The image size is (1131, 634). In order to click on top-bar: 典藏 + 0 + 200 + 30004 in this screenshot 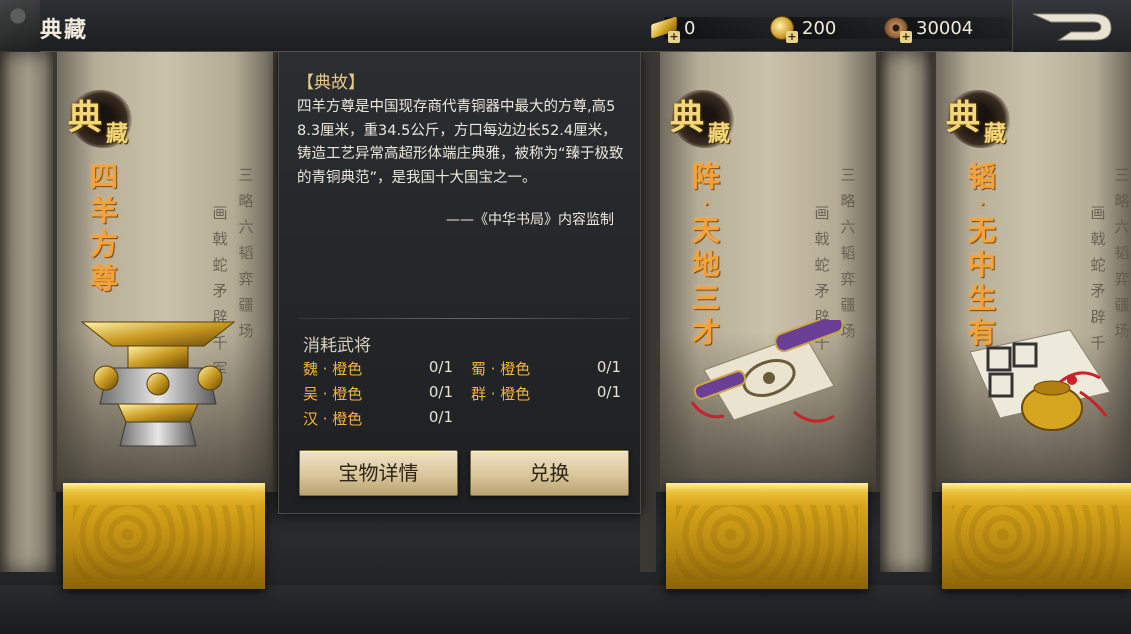, I will do `click(565, 26)`.